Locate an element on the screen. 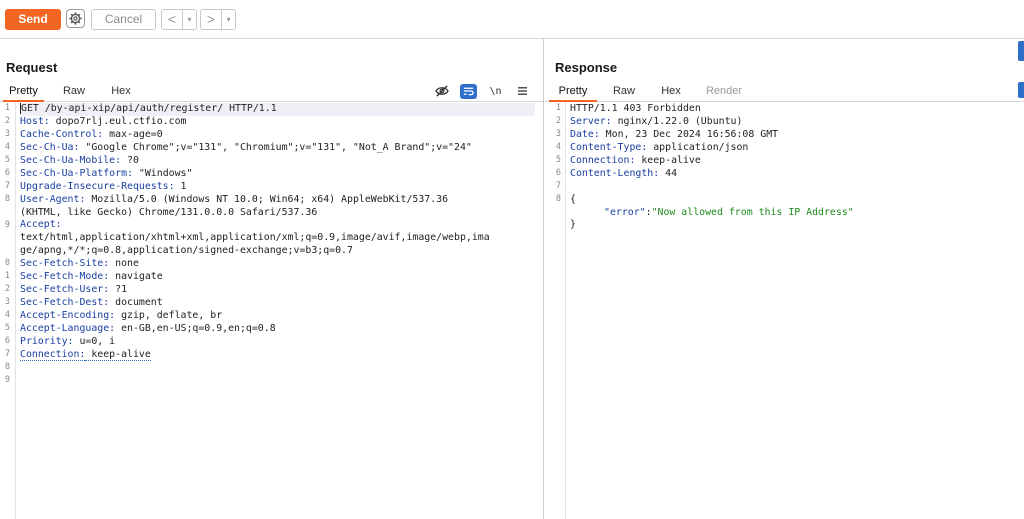 The width and height of the screenshot is (1024, 519). code-line: Sec-Fetch-User: ?1 is located at coordinates (277, 290).